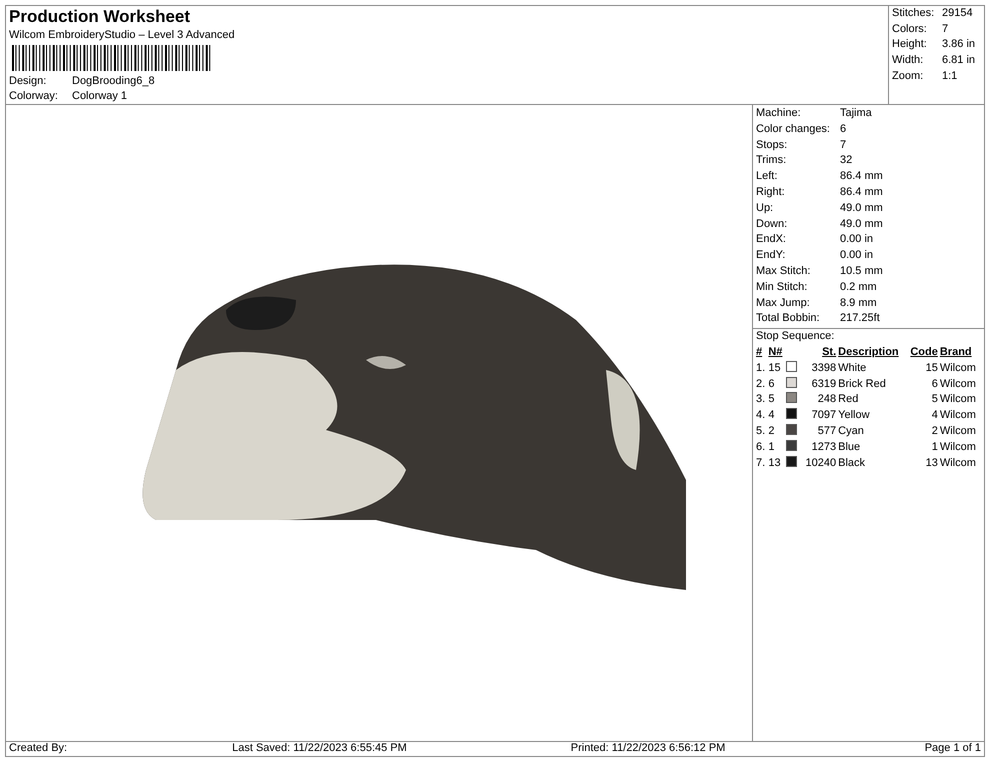 This screenshot has height=762, width=990. I want to click on field-value: Colorway 1, so click(100, 96).